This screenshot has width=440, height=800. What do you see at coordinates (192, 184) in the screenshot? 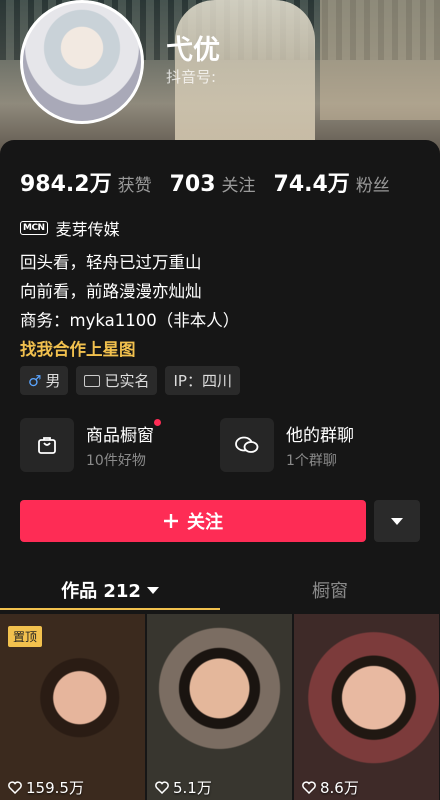
I see `stat-following-value: 703` at bounding box center [192, 184].